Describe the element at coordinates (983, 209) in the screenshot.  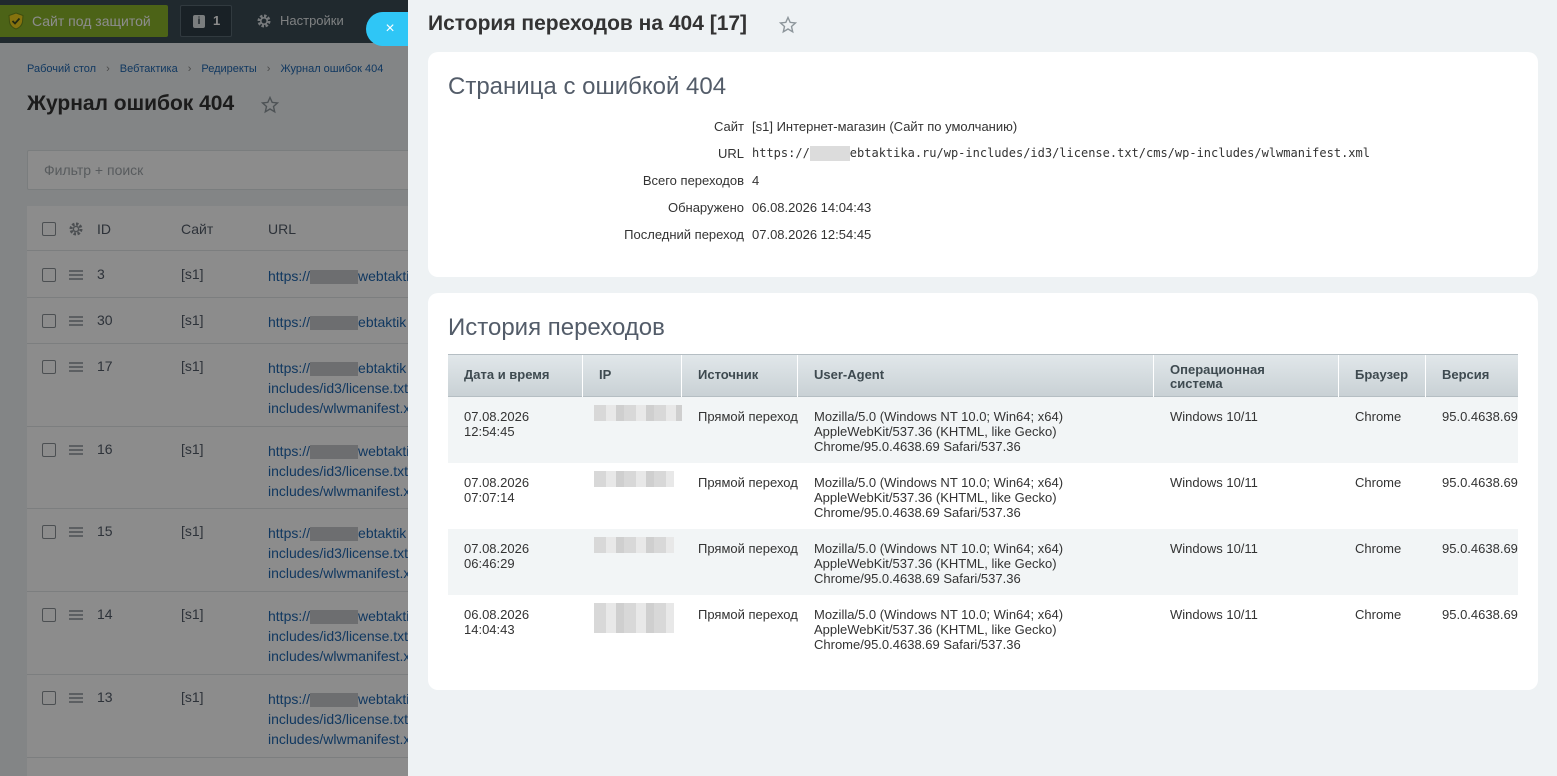
I see `prop-detected: Обнаружено 06.08.2026 14:04:43` at that location.